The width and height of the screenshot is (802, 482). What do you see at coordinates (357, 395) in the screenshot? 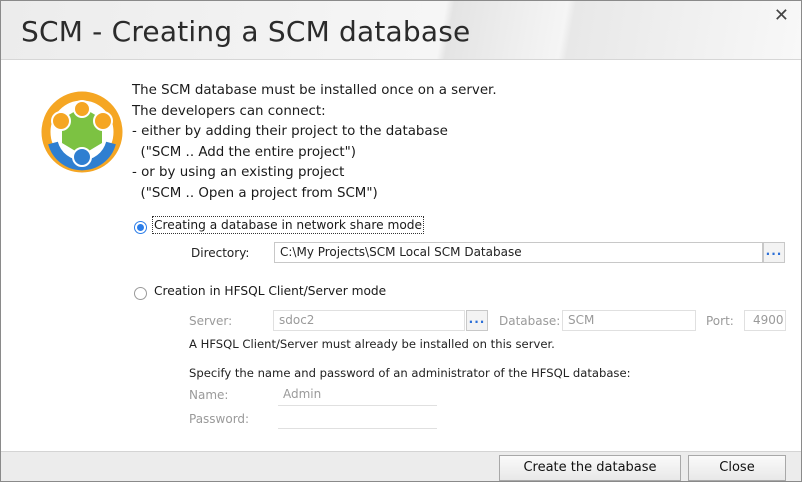
I see `name-input: Admin` at bounding box center [357, 395].